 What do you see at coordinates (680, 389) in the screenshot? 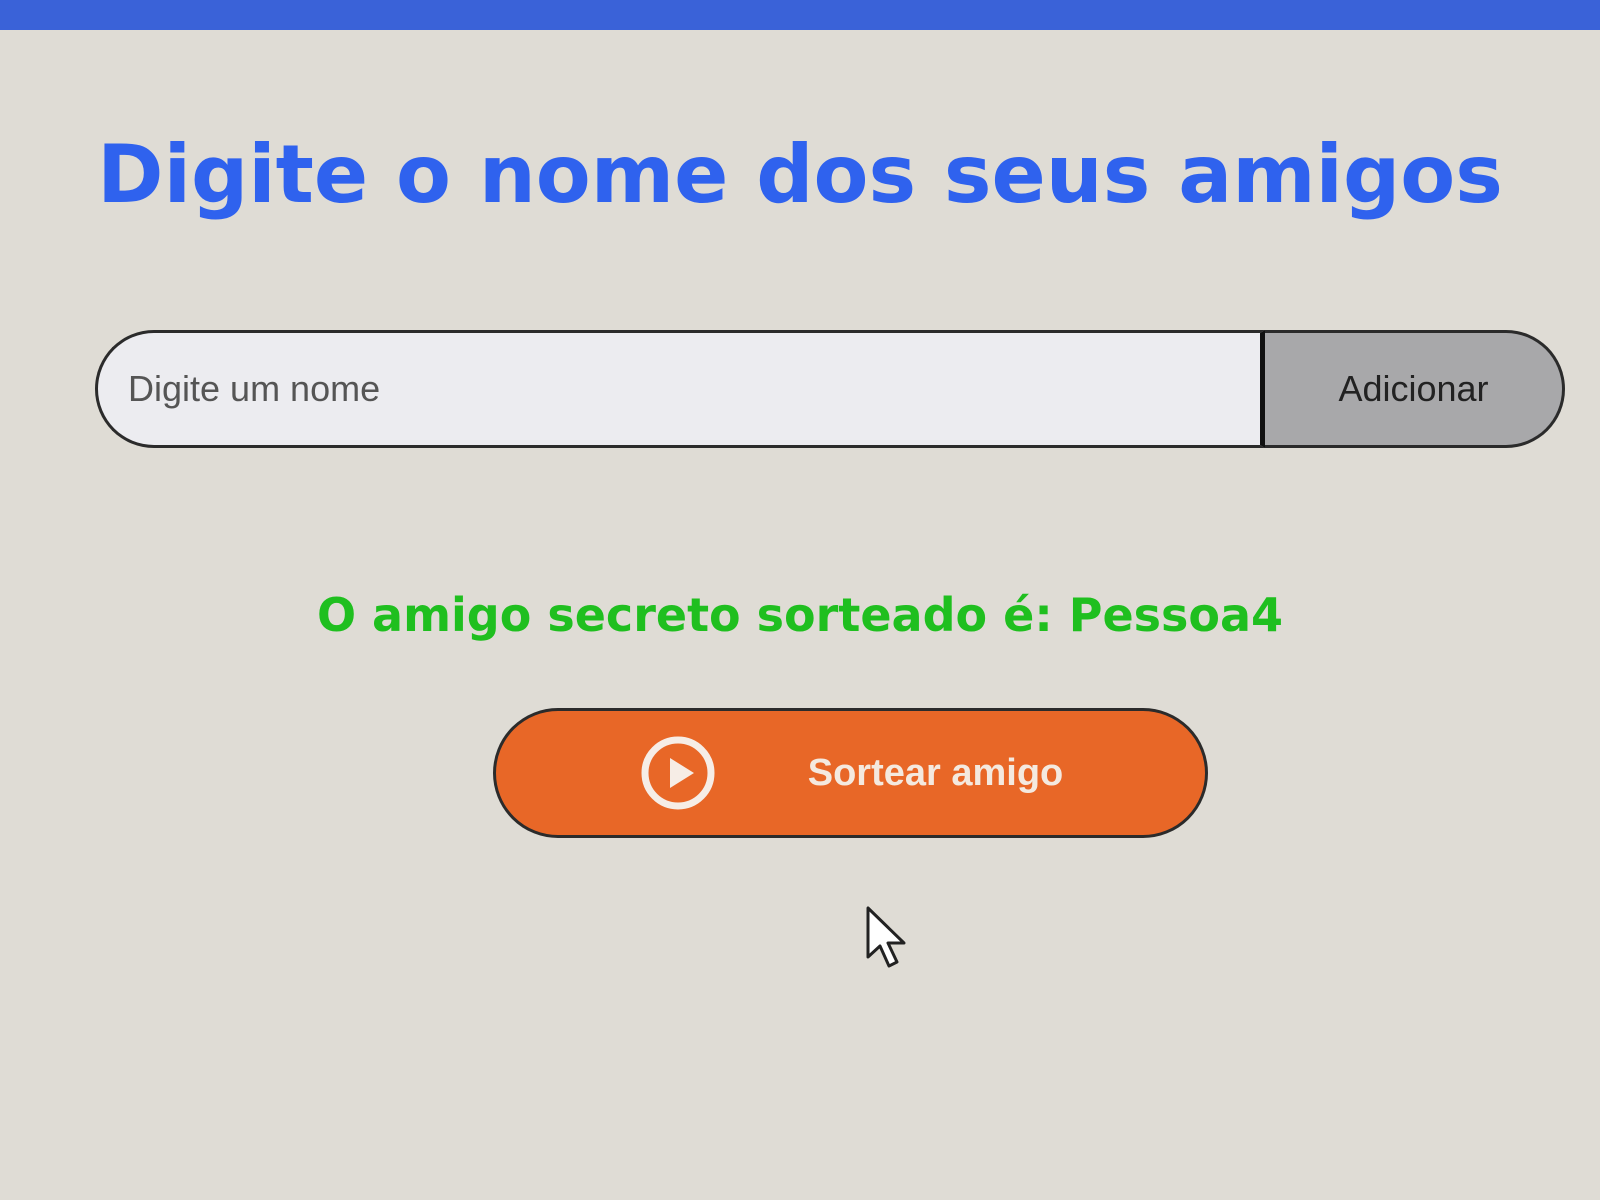
I see `name-input` at bounding box center [680, 389].